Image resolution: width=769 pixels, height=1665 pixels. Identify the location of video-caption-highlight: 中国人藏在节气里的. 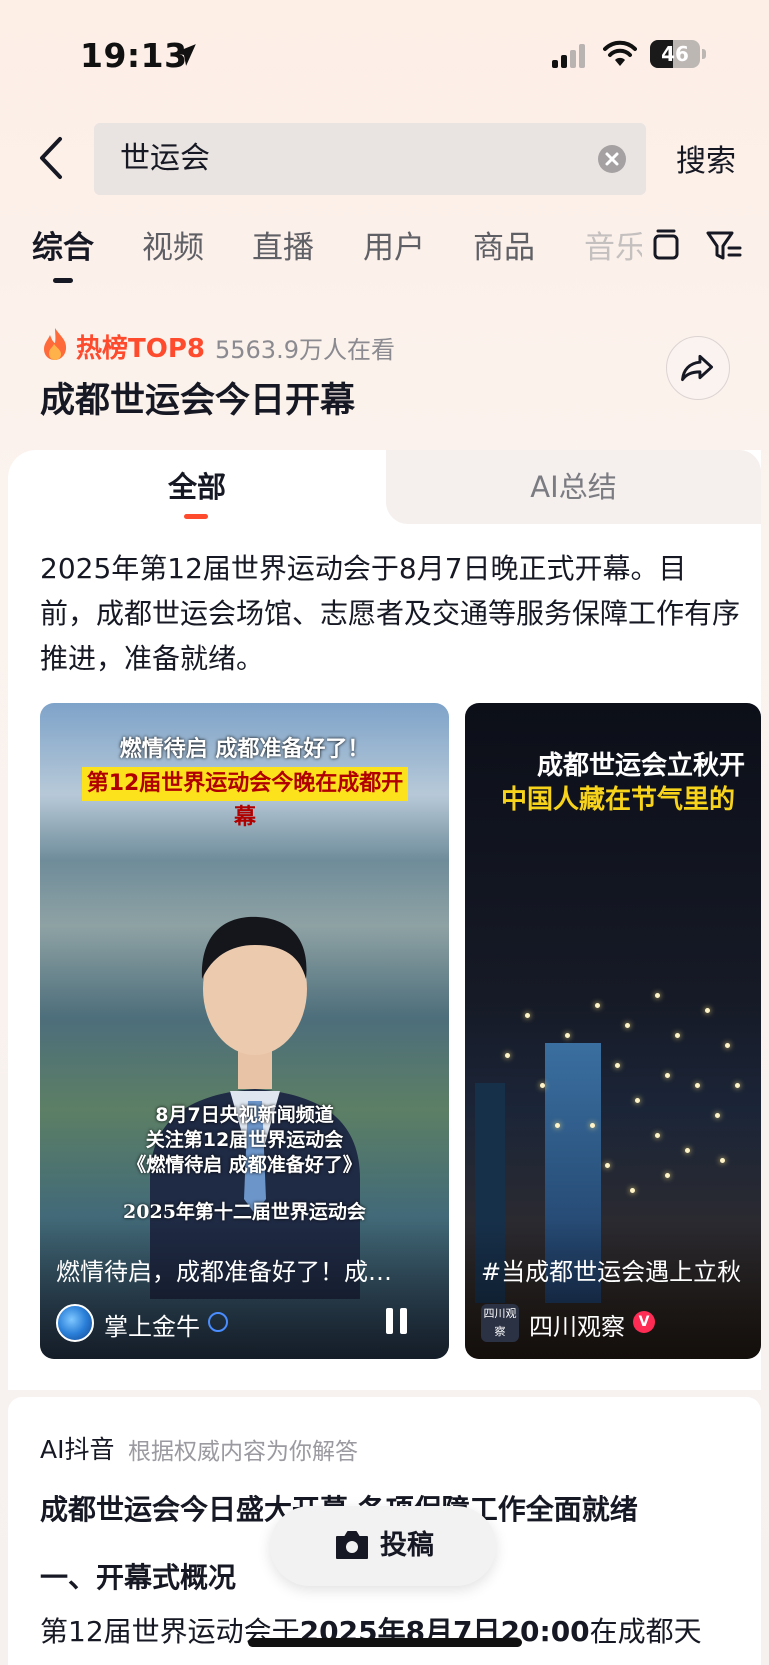
(618, 800).